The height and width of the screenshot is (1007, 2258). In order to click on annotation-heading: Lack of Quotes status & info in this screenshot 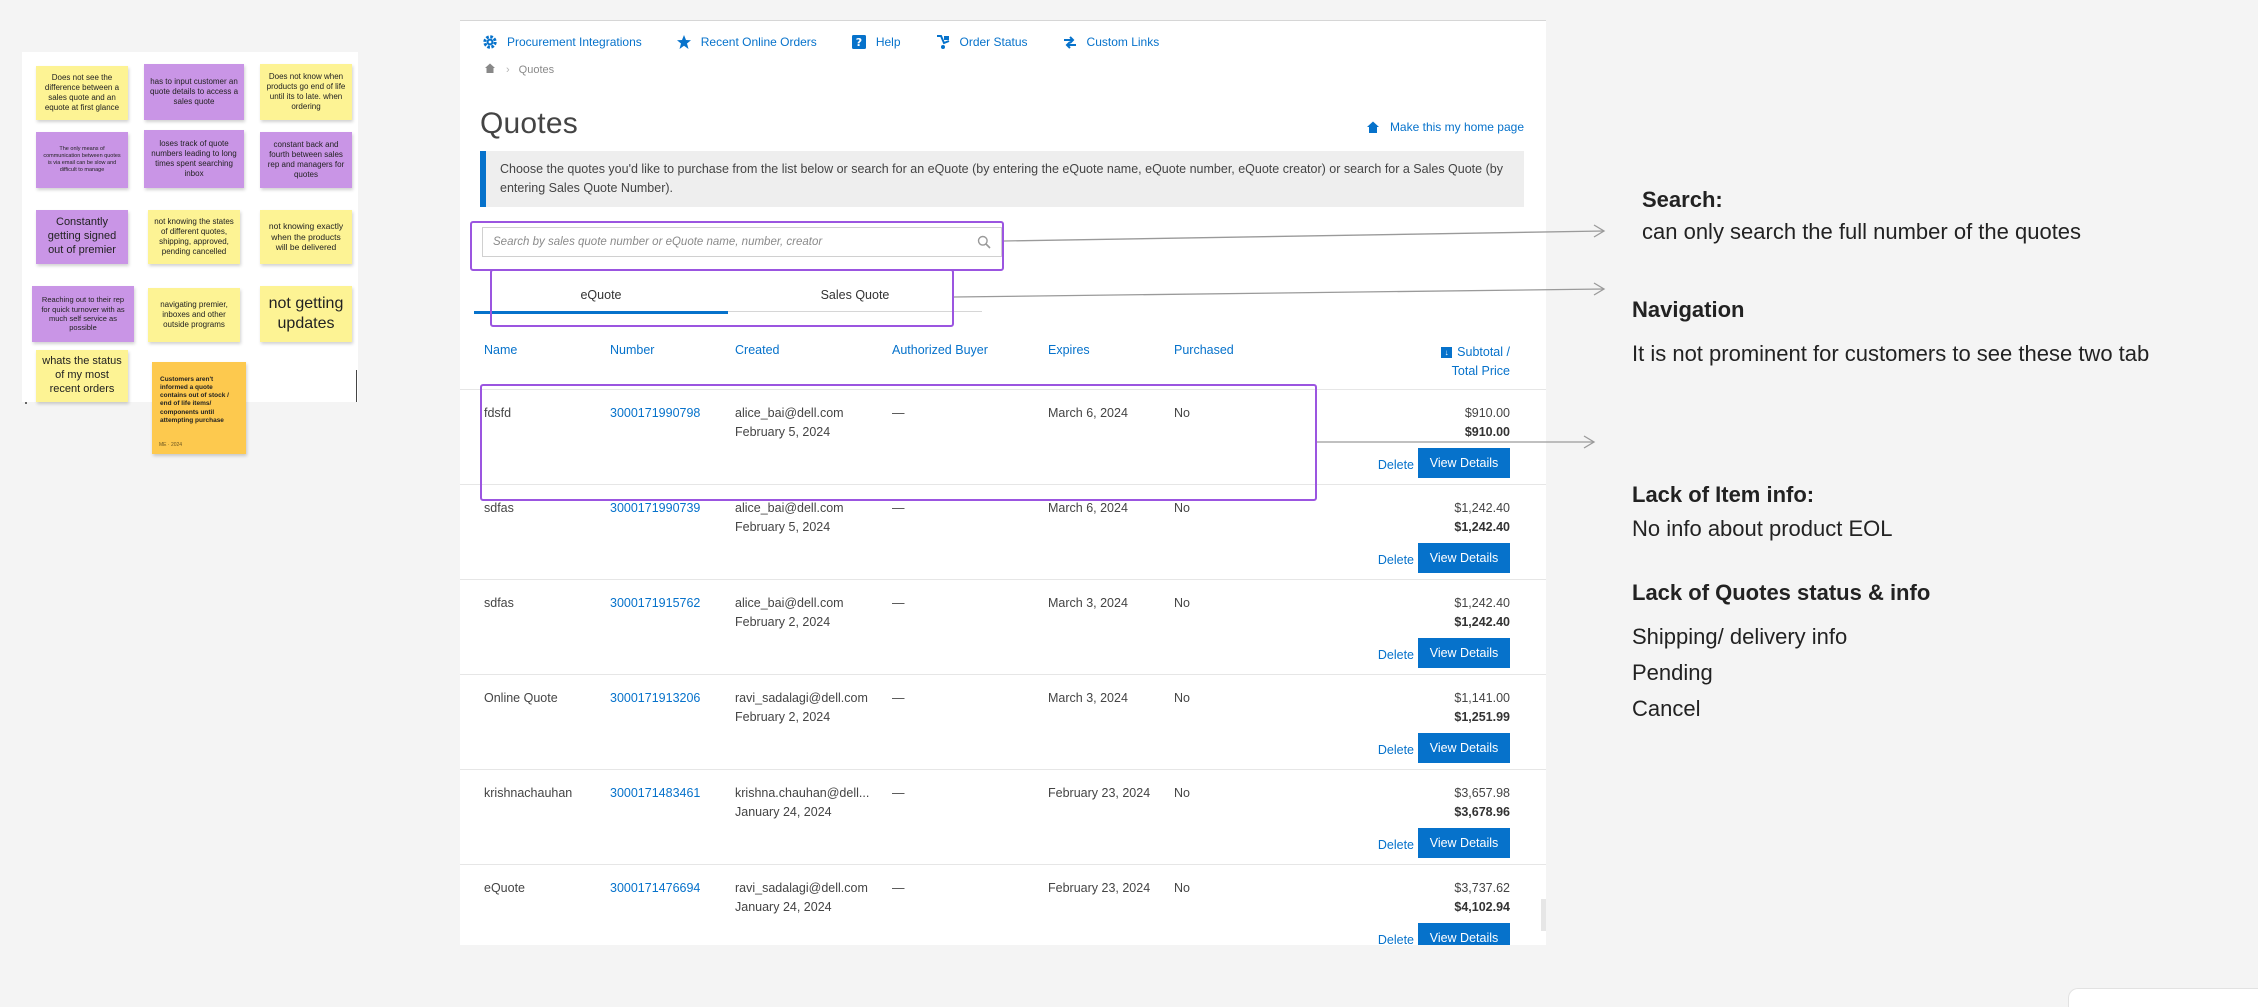, I will do `click(1781, 592)`.